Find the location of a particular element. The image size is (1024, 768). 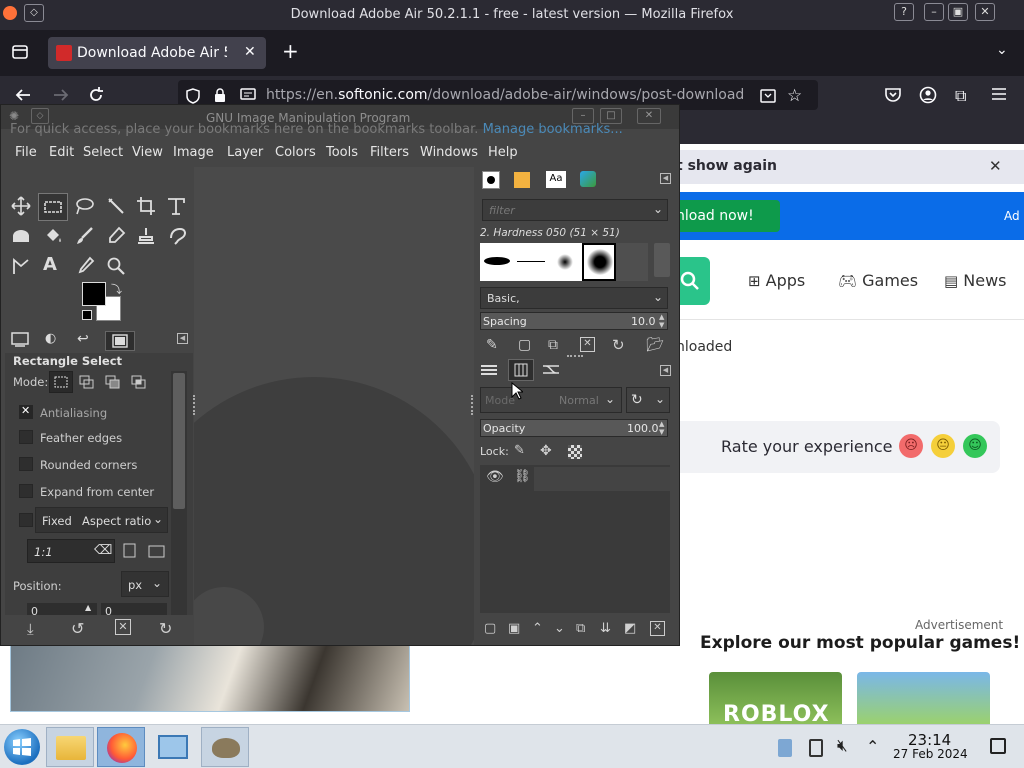

nav-apps: ⊞ Apps is located at coordinates (776, 280).